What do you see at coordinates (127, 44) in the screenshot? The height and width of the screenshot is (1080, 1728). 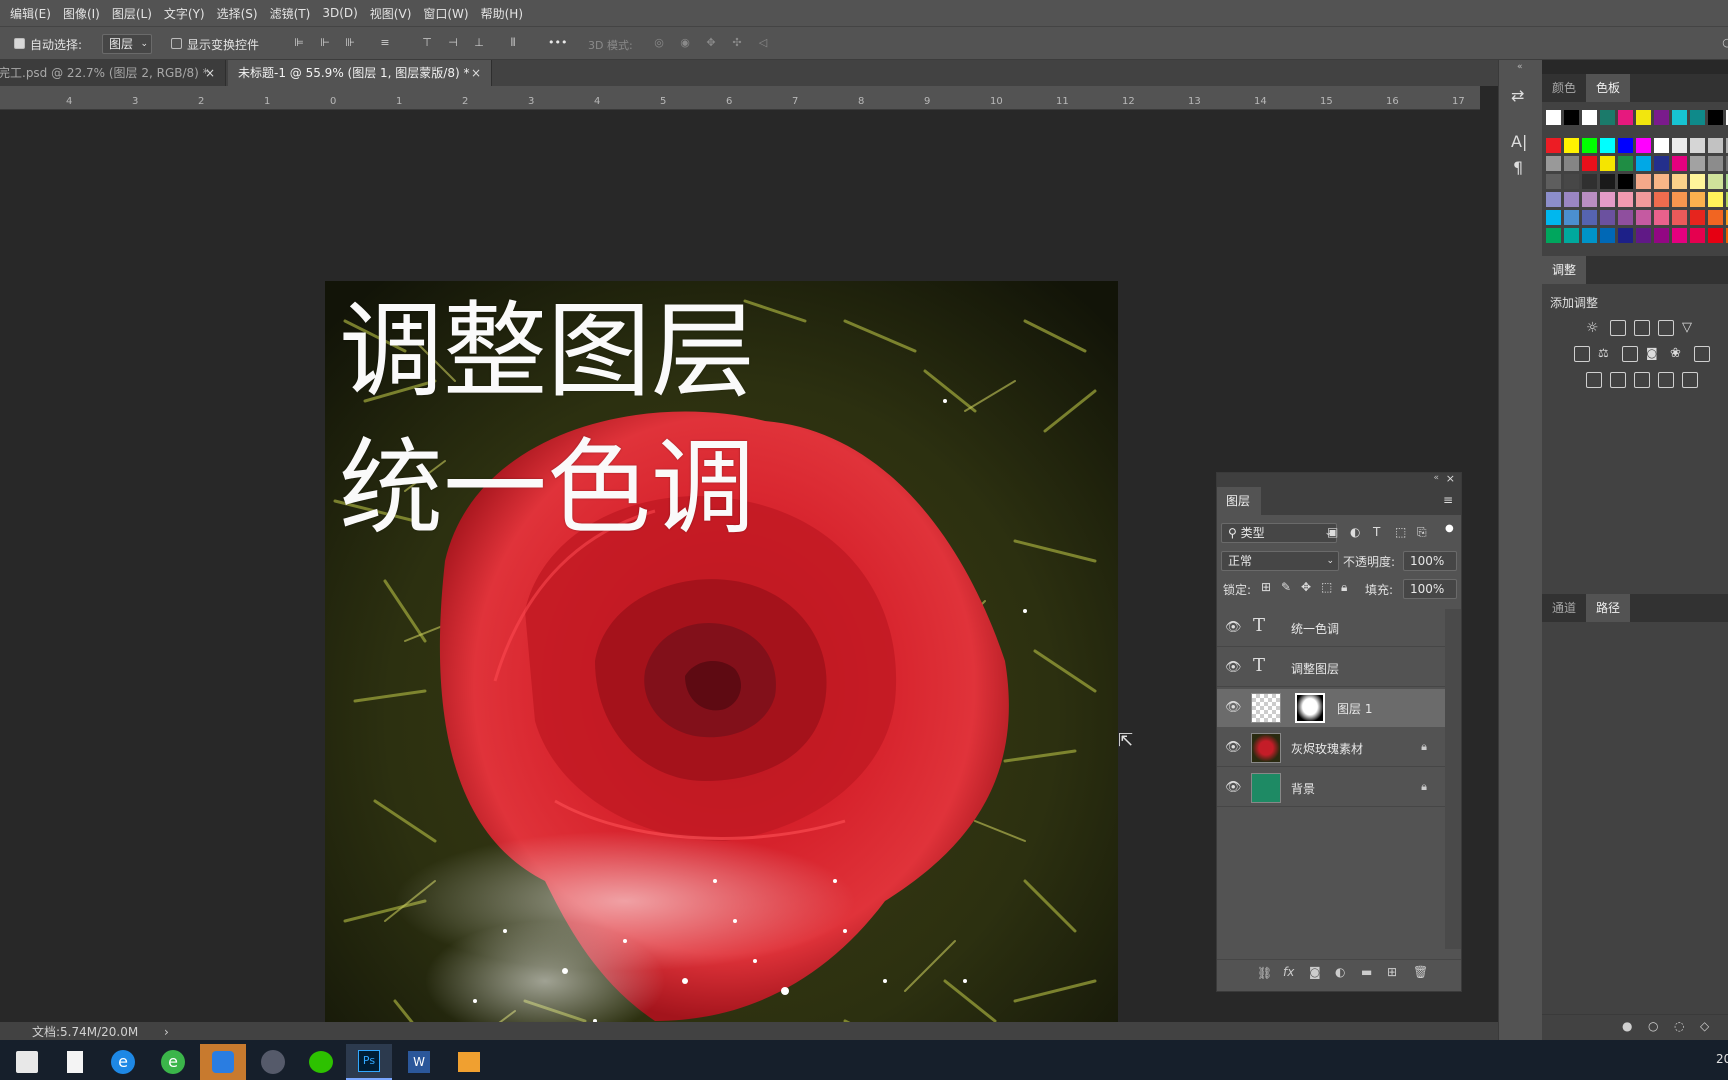 I see `auto-select-dropdown: 图层 ⌄` at bounding box center [127, 44].